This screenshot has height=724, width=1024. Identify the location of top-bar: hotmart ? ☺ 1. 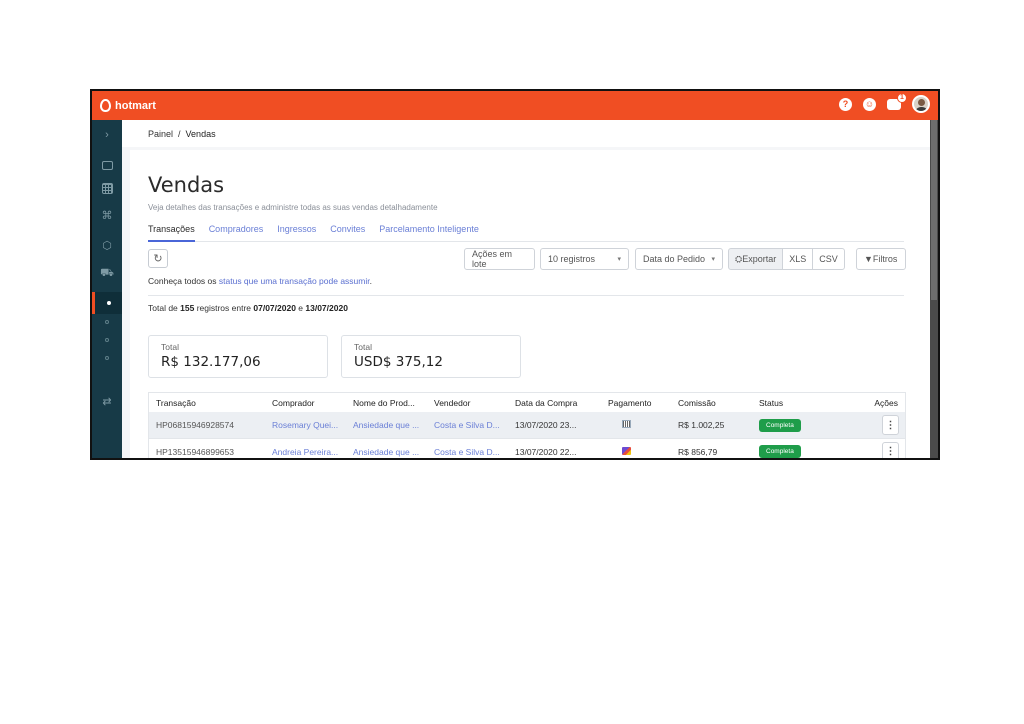
(515, 105).